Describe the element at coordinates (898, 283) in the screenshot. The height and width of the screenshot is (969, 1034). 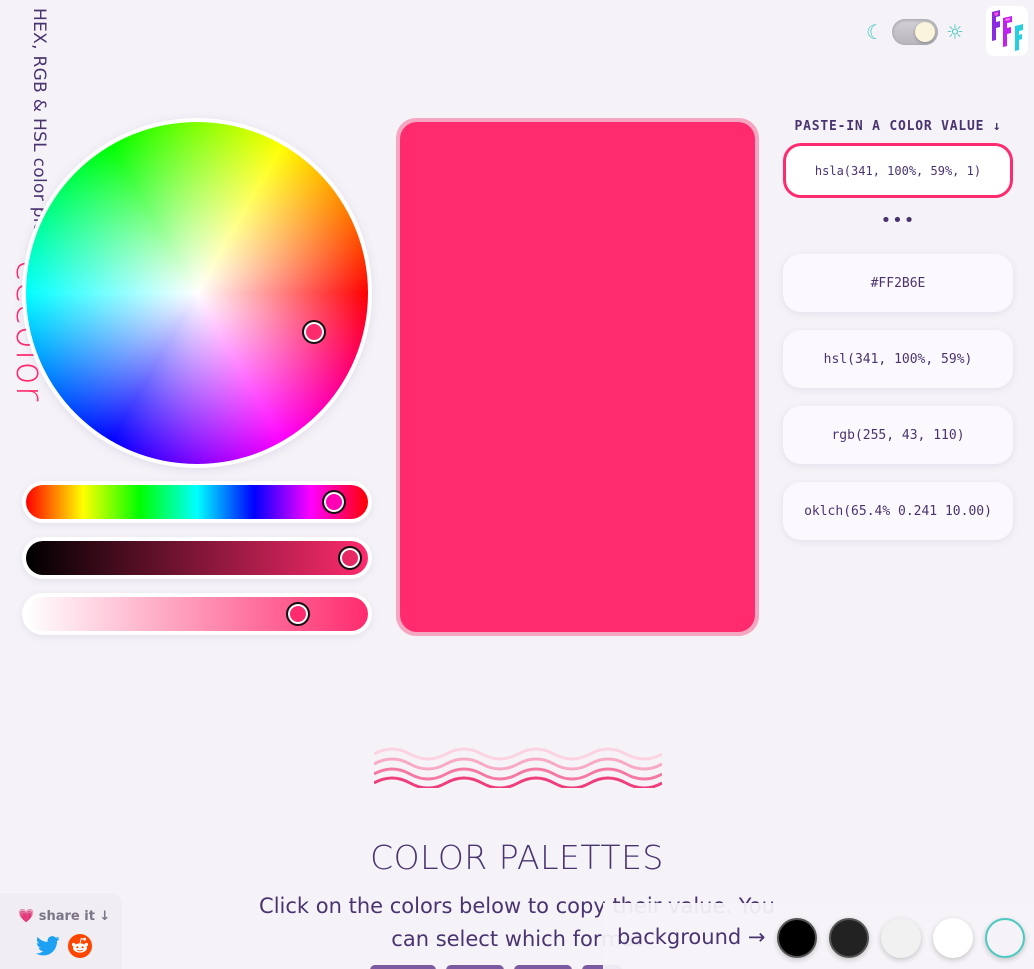
I see `format-hex: #FF2B6E` at that location.